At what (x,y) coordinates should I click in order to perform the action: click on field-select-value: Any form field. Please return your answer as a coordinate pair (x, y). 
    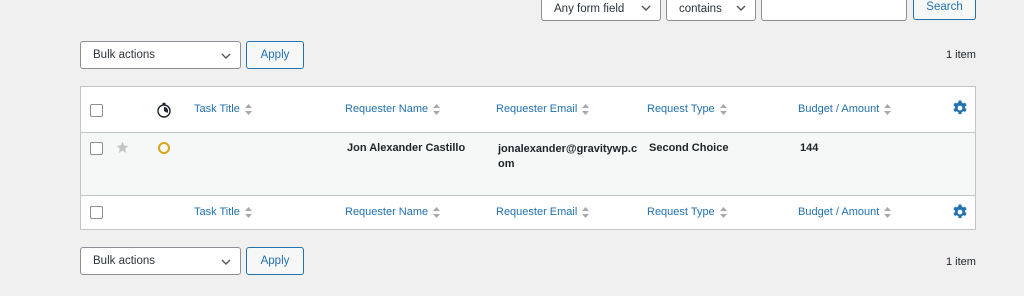
    Looking at the image, I should click on (589, 8).